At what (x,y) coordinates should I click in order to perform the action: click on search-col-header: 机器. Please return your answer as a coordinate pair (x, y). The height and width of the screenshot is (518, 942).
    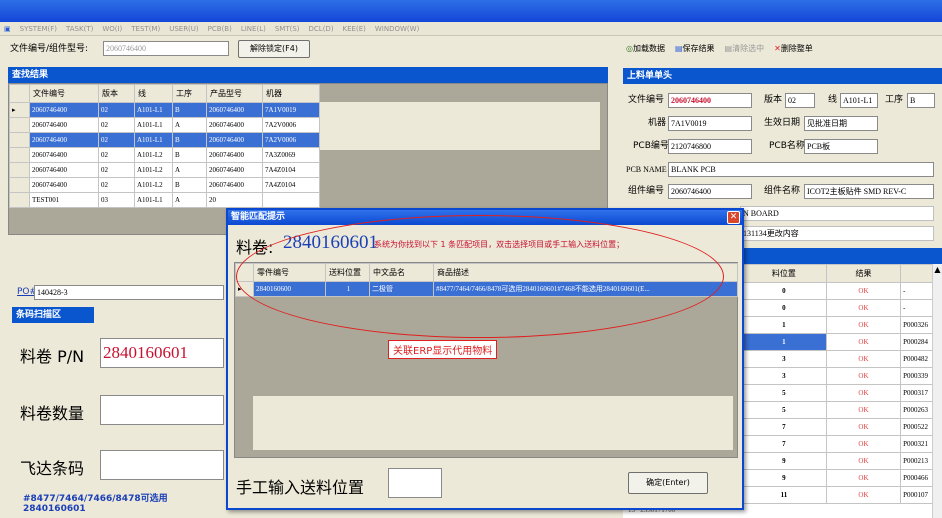
    Looking at the image, I should click on (291, 93).